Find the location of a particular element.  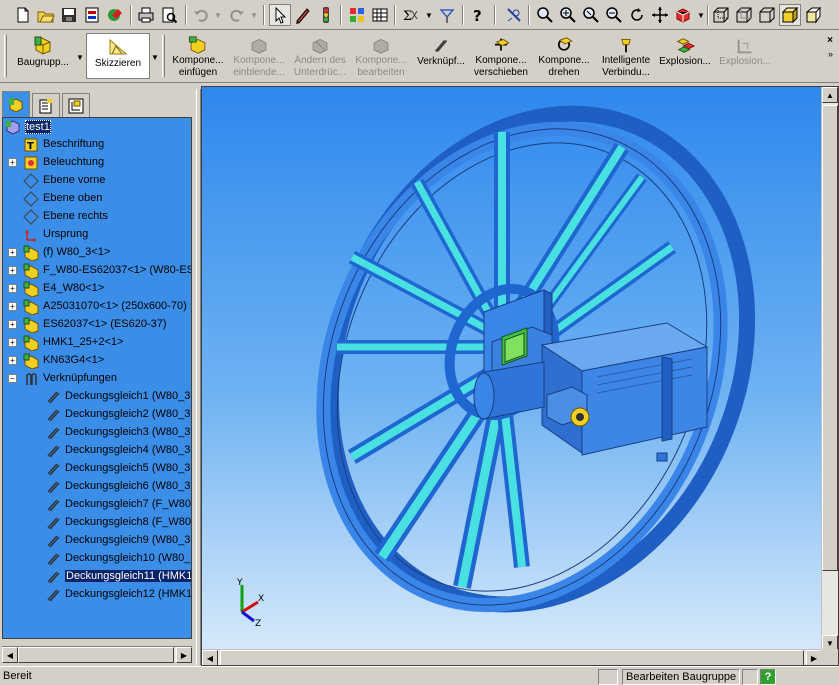

view-orientation-icon is located at coordinates (683, 15).